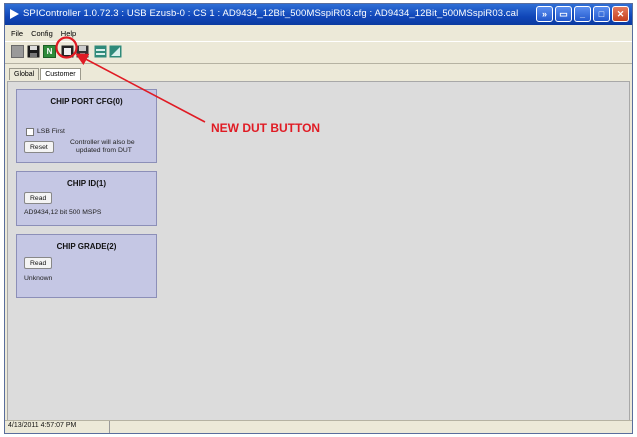  Describe the element at coordinates (42, 33) in the screenshot. I see `menu-config: Config` at that location.